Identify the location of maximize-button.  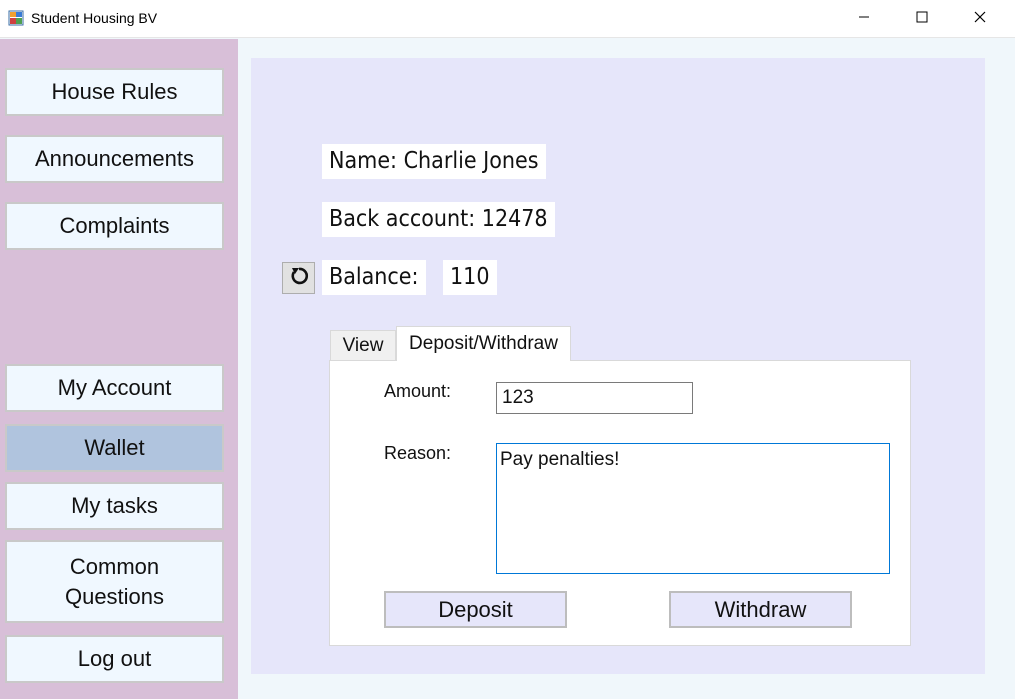
(922, 19).